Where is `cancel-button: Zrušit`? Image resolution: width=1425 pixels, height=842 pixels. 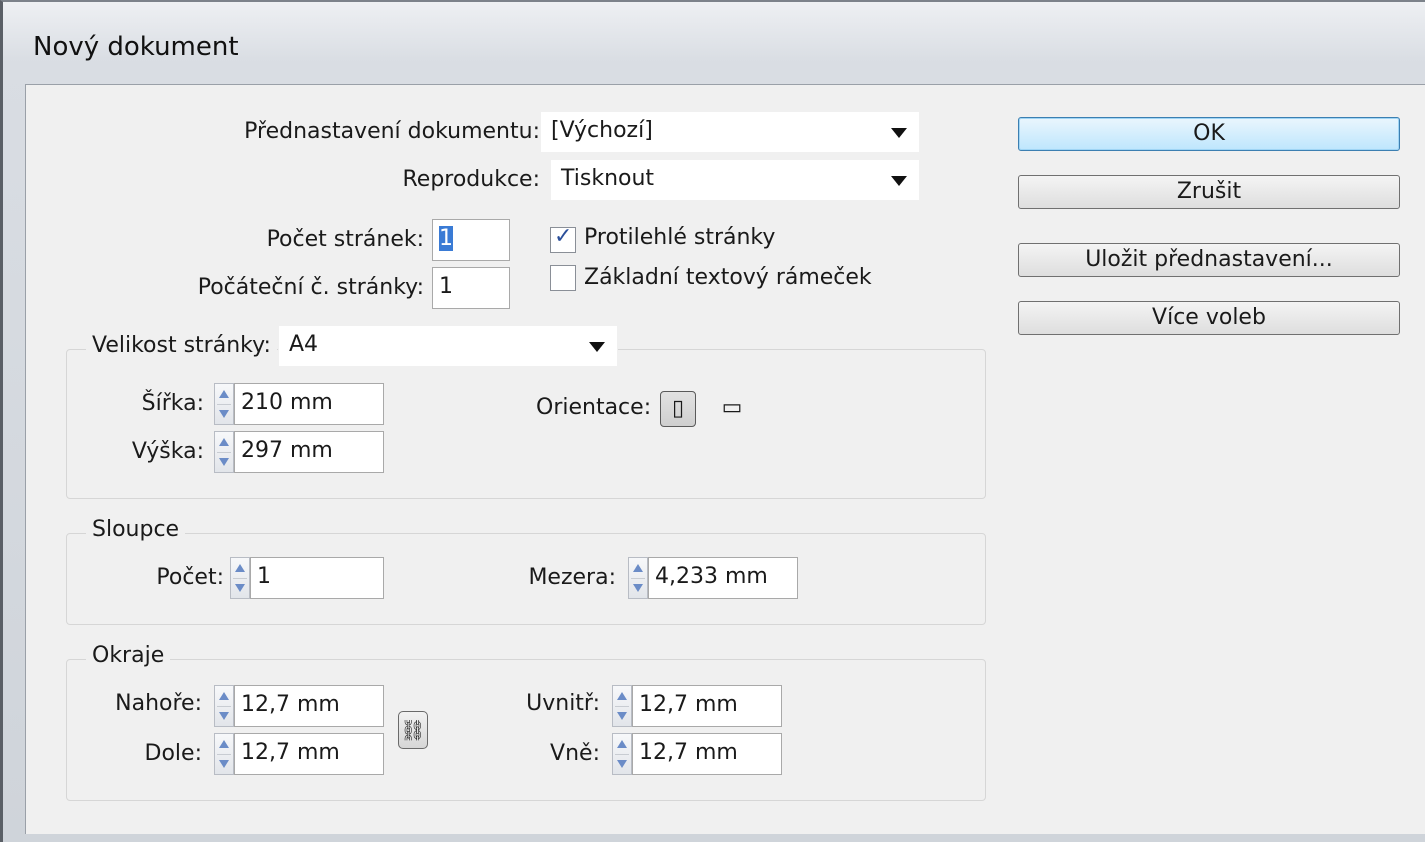 cancel-button: Zrušit is located at coordinates (1209, 192).